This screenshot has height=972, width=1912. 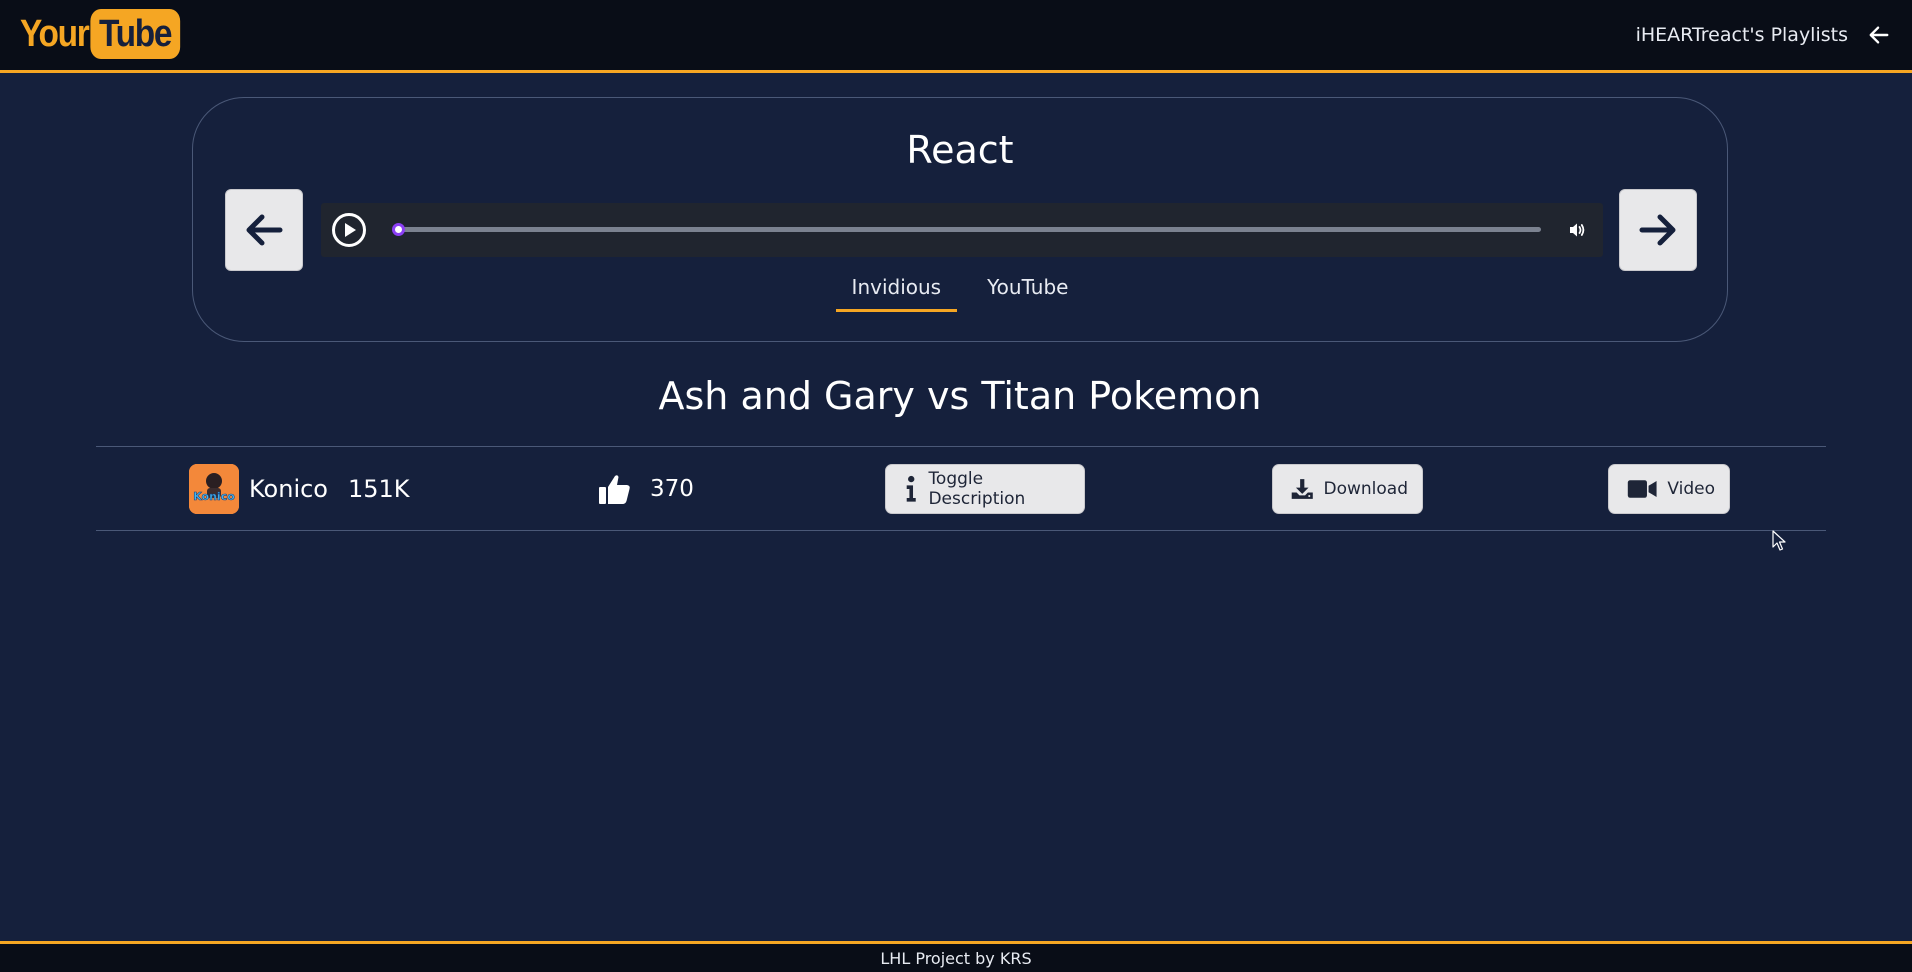 What do you see at coordinates (1691, 489) in the screenshot?
I see `video-label: Video` at bounding box center [1691, 489].